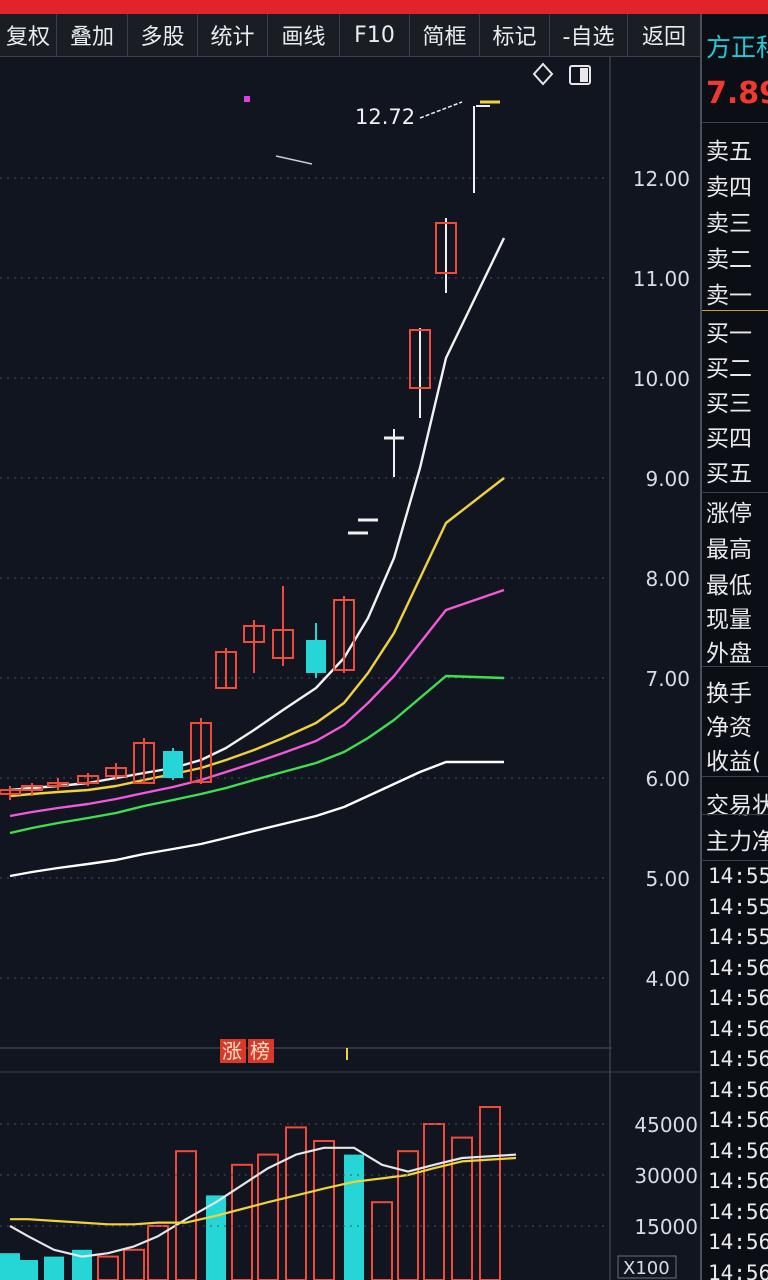  Describe the element at coordinates (445, 35) in the screenshot. I see `tb-button-simple-frame: 简框` at that location.